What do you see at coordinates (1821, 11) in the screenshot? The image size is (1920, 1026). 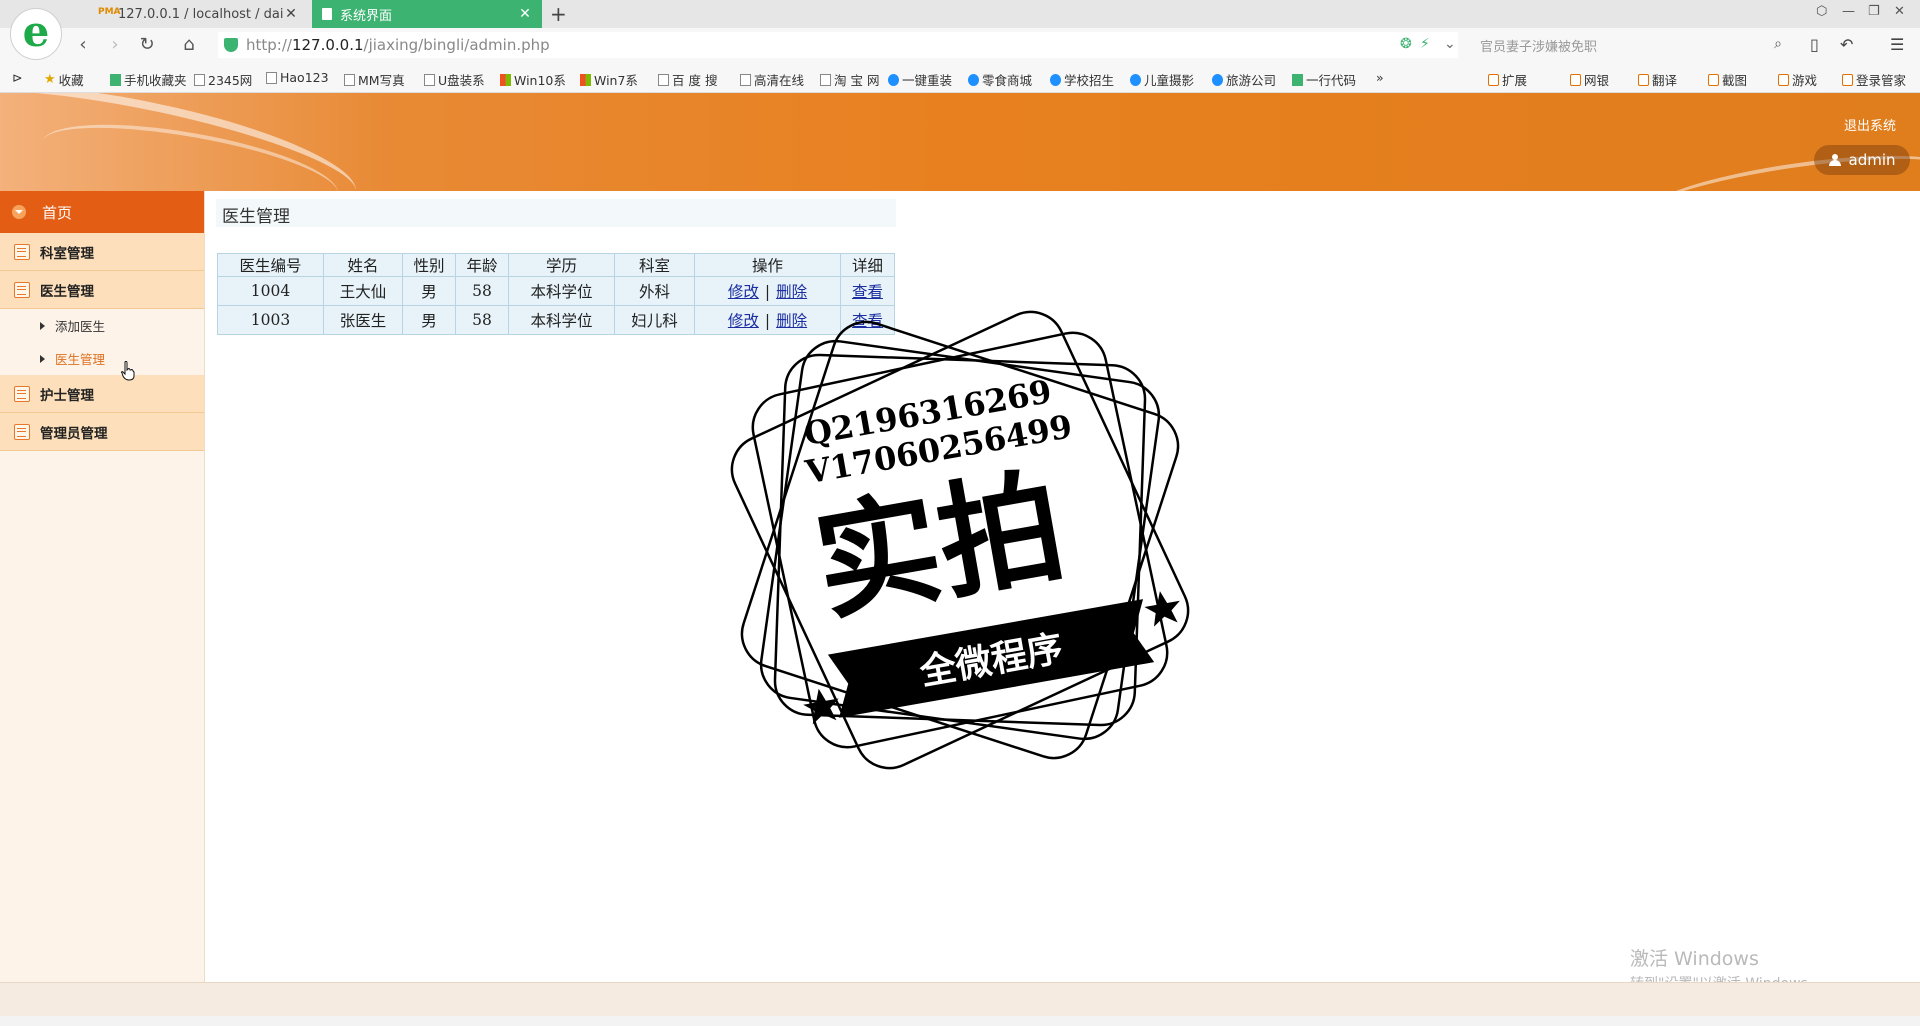 I see `skin-icon: ⬡` at bounding box center [1821, 11].